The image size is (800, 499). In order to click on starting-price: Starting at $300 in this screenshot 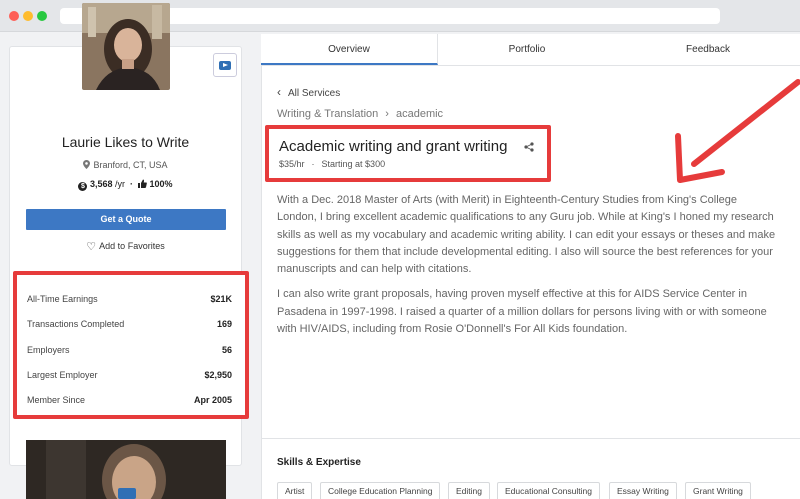, I will do `click(353, 164)`.